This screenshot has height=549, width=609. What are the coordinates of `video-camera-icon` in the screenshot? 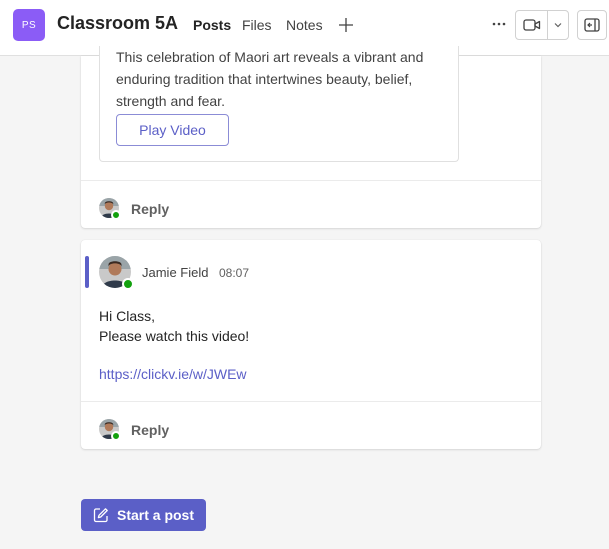 It's located at (531, 25).